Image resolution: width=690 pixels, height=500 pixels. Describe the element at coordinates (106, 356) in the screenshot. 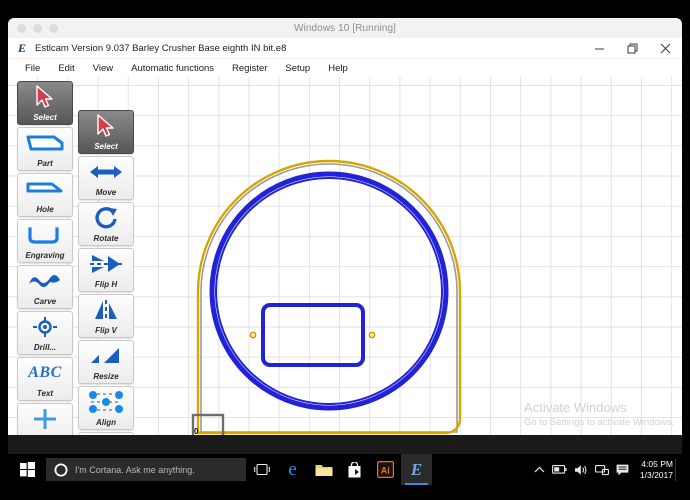

I see `resize-triangle-icon` at that location.